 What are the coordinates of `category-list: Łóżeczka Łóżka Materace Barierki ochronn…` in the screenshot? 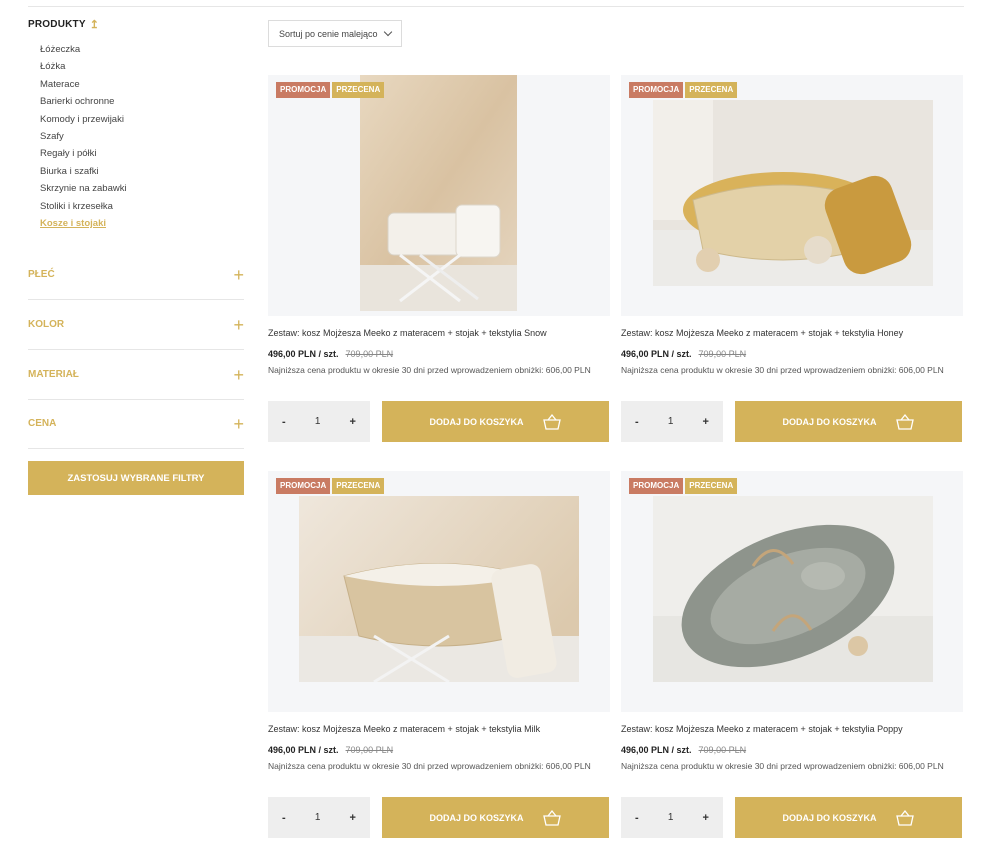 It's located at (136, 136).